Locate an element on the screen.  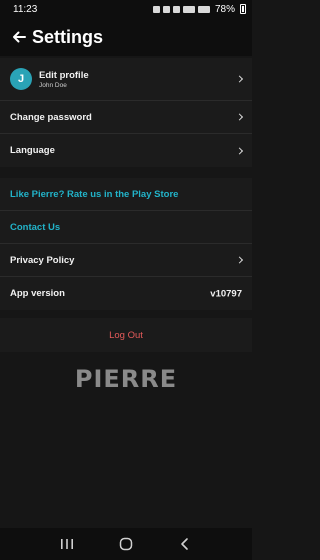
privacy-policy-label: Privacy Policy is located at coordinates (42, 260).